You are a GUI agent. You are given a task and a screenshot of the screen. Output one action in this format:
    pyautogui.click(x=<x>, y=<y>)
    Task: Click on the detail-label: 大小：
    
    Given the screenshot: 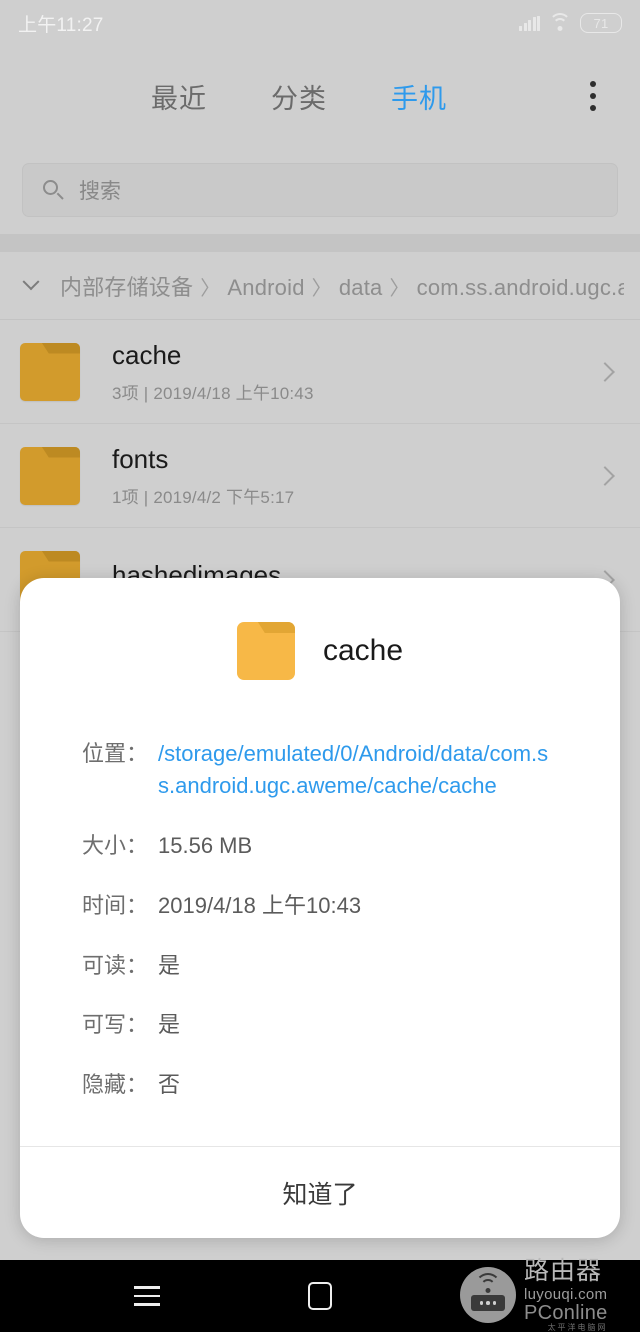 What is the action you would take?
    pyautogui.click(x=115, y=845)
    